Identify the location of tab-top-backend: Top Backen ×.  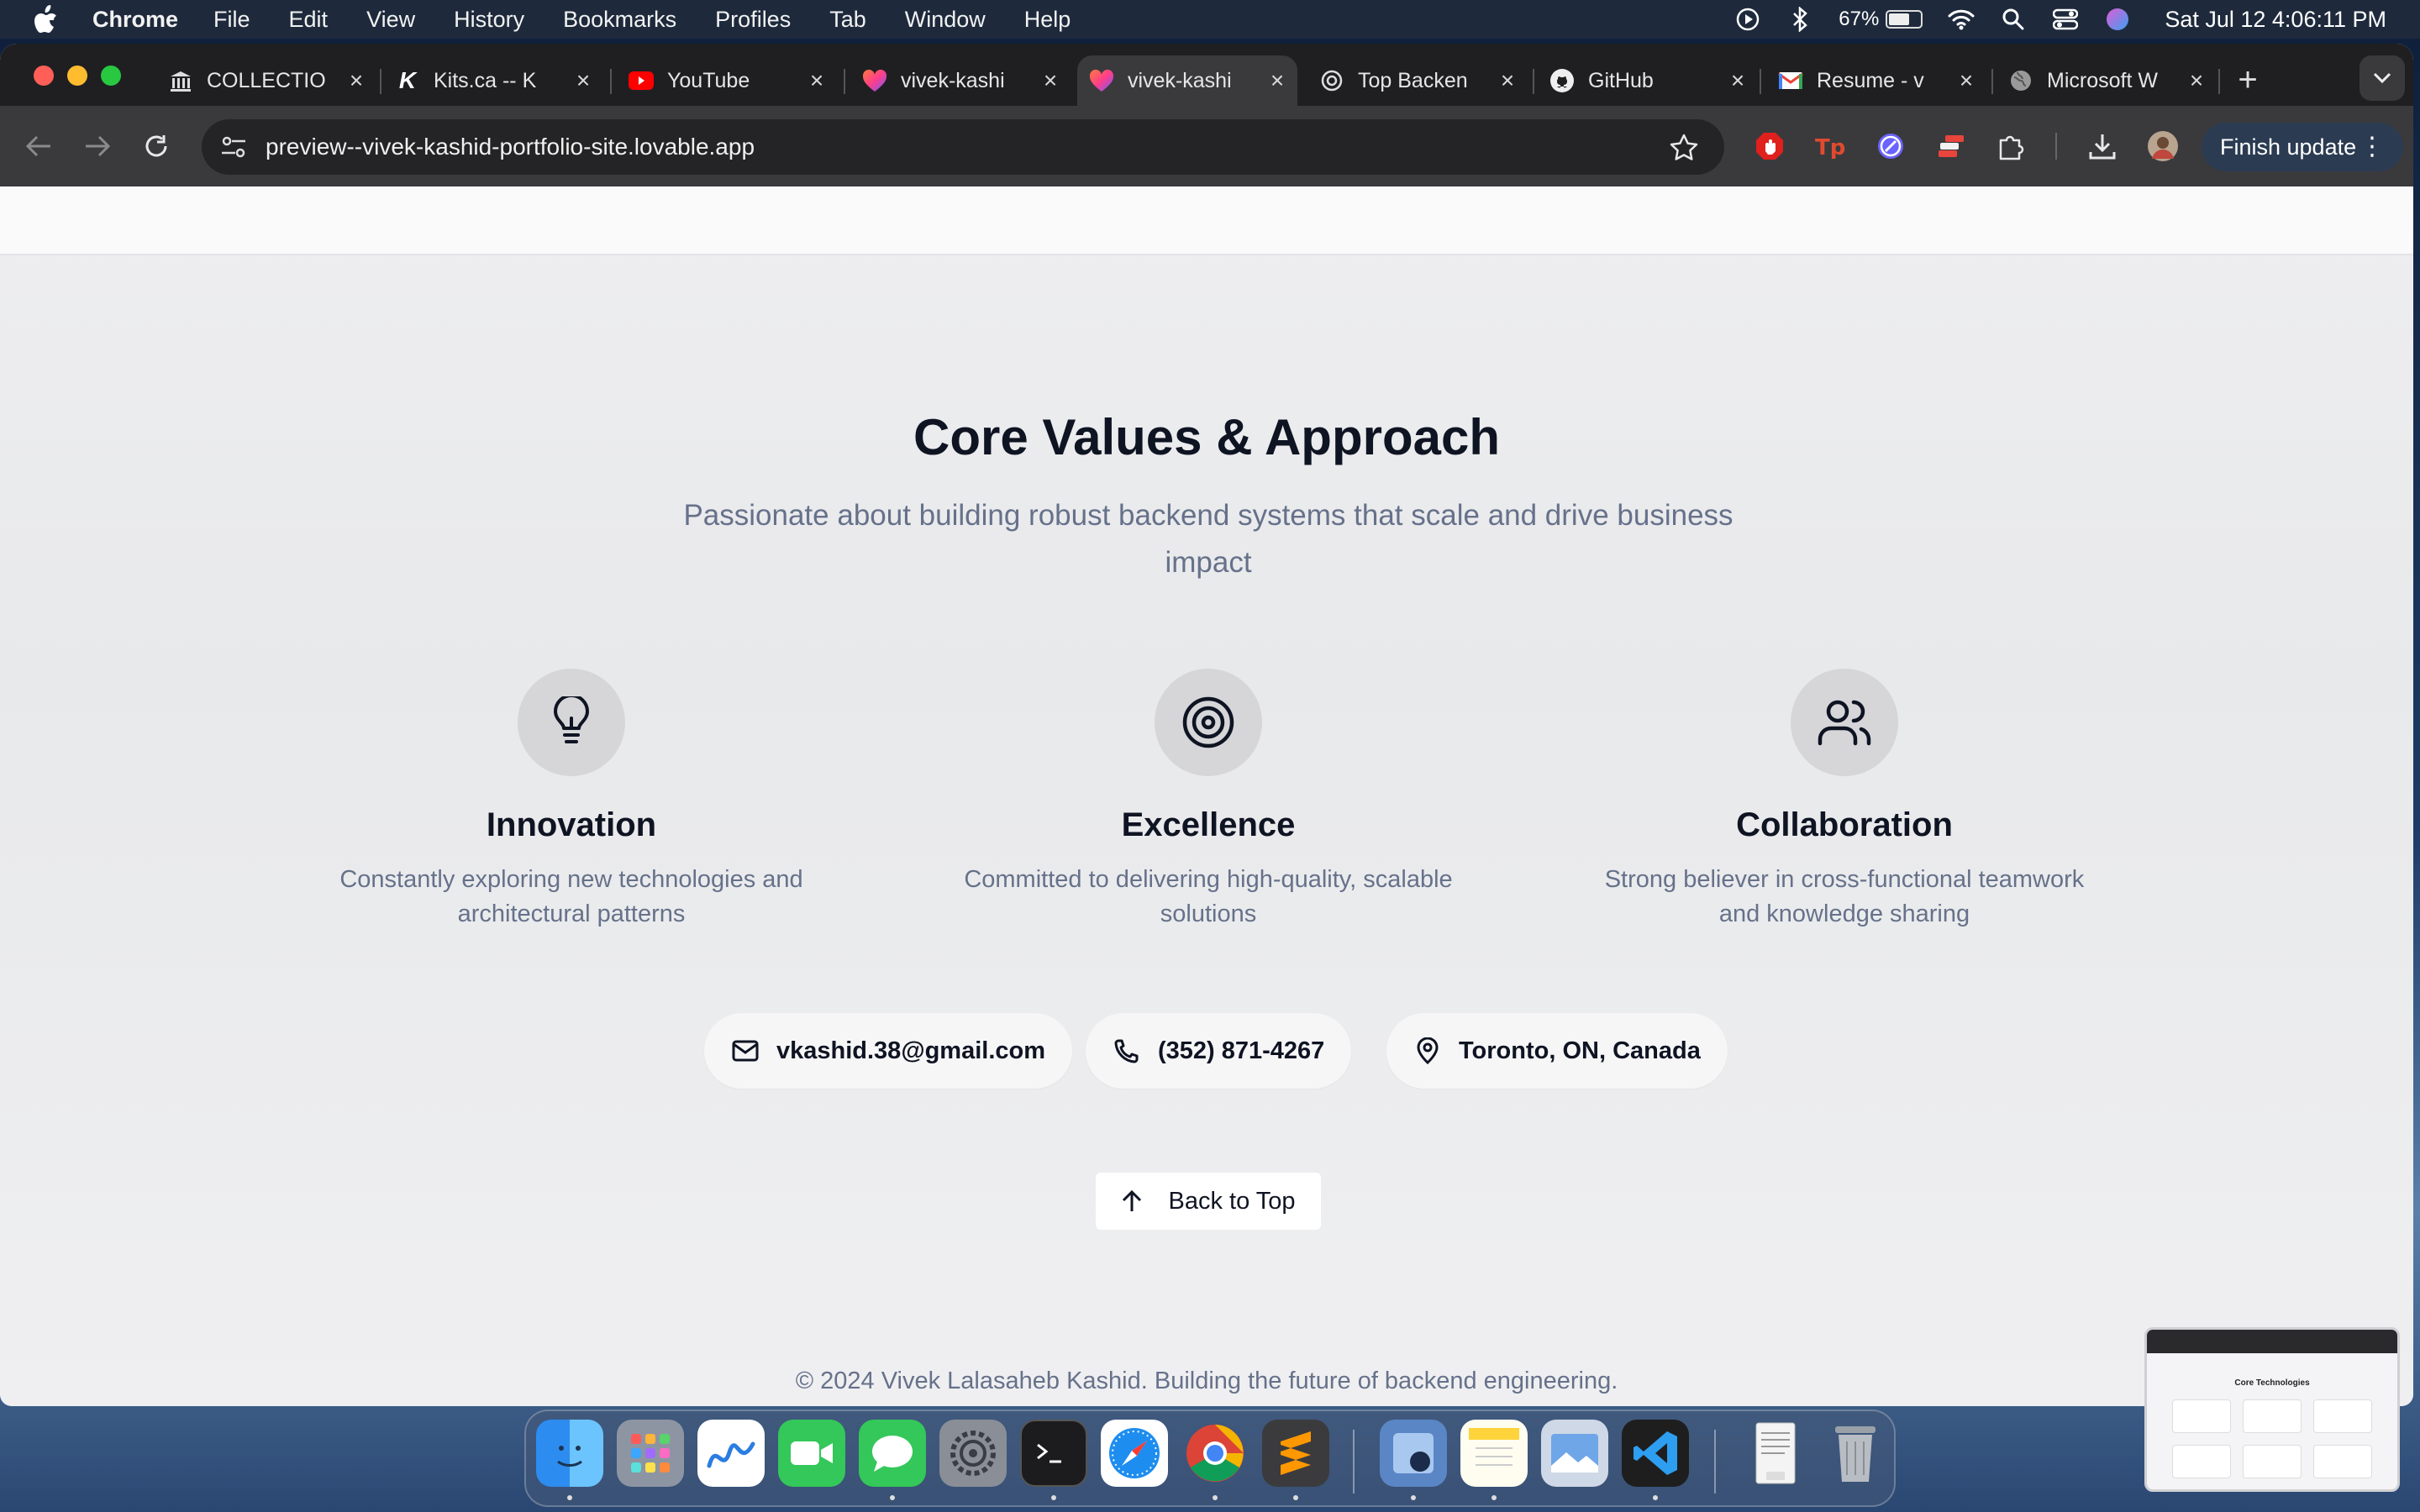
(1417, 80).